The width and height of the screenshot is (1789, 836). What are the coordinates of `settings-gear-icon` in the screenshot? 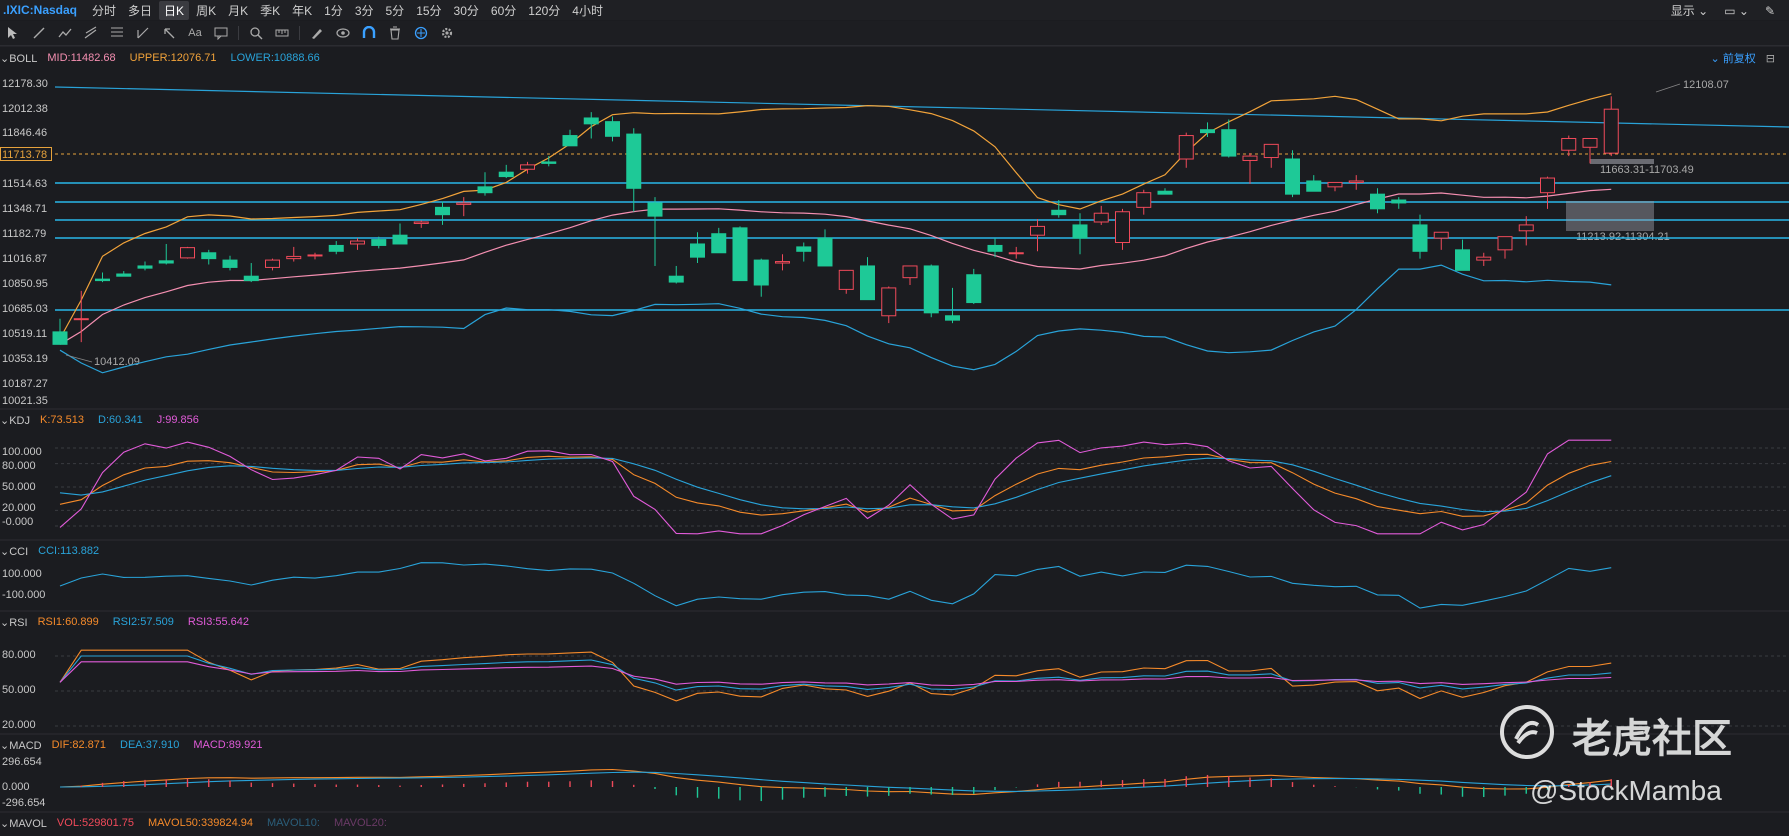 It's located at (447, 33).